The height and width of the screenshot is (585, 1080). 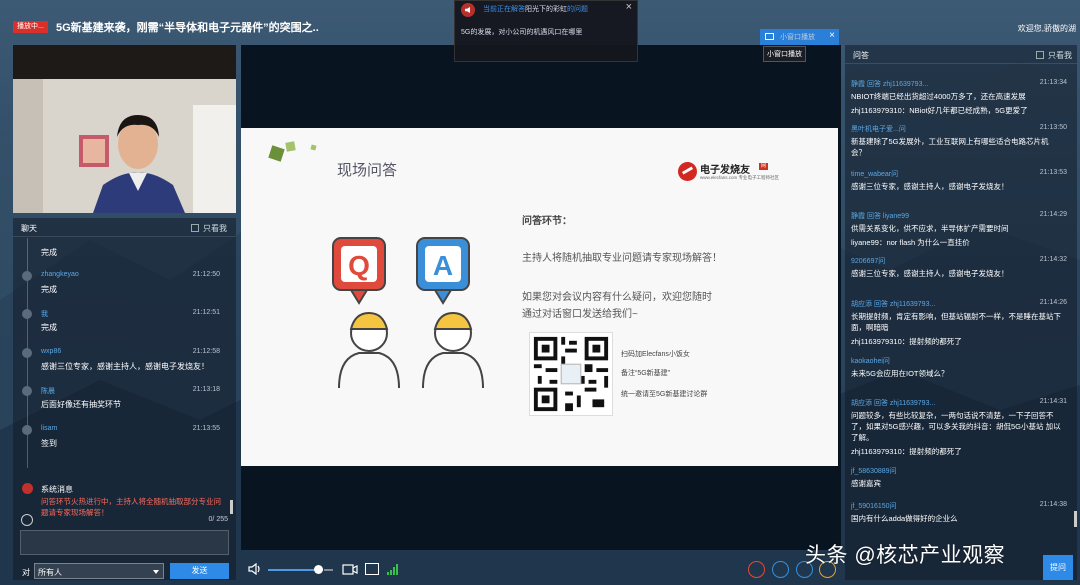 I want to click on chat-message: lisam 21:13:55 签到, so click(x=124, y=442).